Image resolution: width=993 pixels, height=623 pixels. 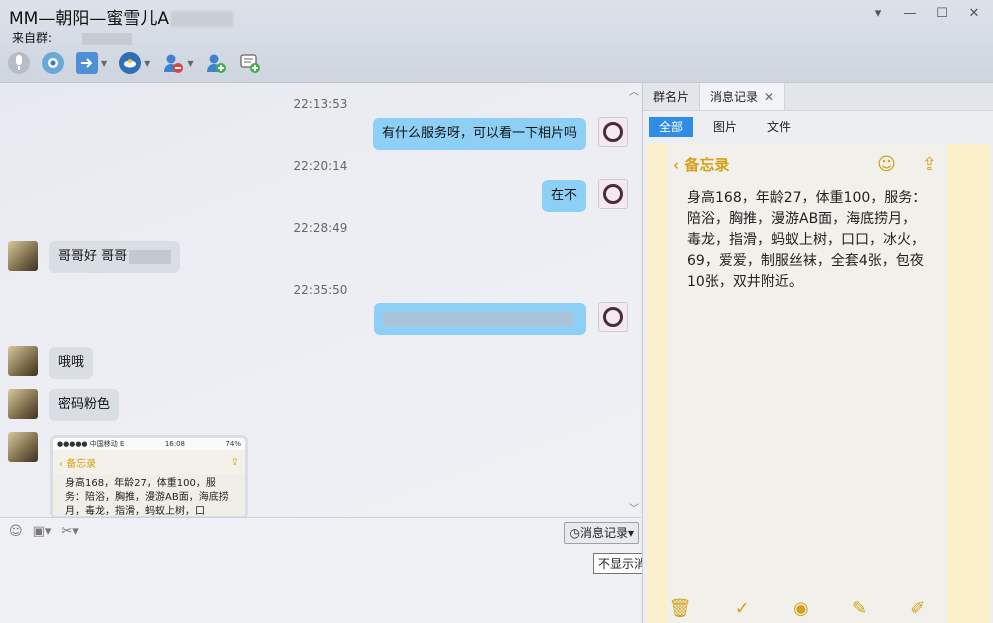 I want to click on microphone-icon, so click(x=19, y=63).